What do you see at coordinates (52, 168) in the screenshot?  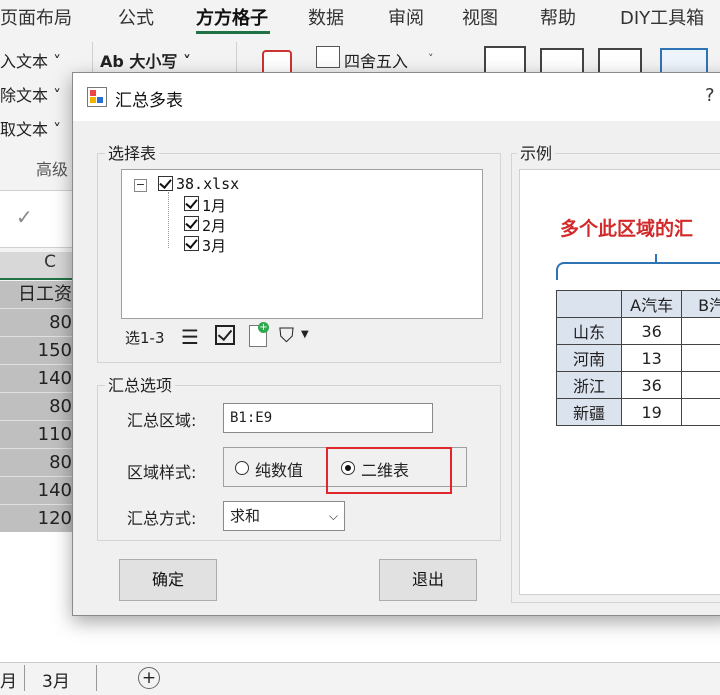 I see `advanced-group-label: 高级` at bounding box center [52, 168].